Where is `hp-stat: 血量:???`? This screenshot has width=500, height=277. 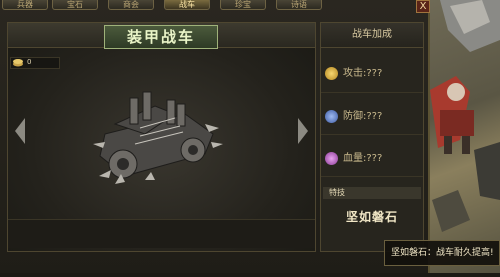 hp-stat: 血量:??? is located at coordinates (372, 159).